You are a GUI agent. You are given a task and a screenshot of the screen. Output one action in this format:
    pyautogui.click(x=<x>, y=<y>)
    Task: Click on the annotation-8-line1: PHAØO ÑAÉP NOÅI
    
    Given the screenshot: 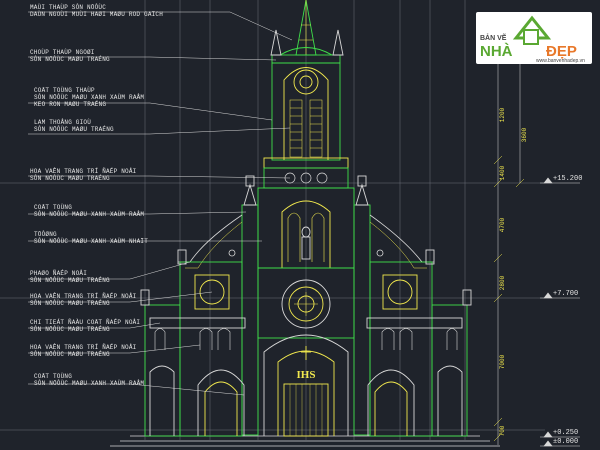 What is the action you would take?
    pyautogui.click(x=58, y=273)
    